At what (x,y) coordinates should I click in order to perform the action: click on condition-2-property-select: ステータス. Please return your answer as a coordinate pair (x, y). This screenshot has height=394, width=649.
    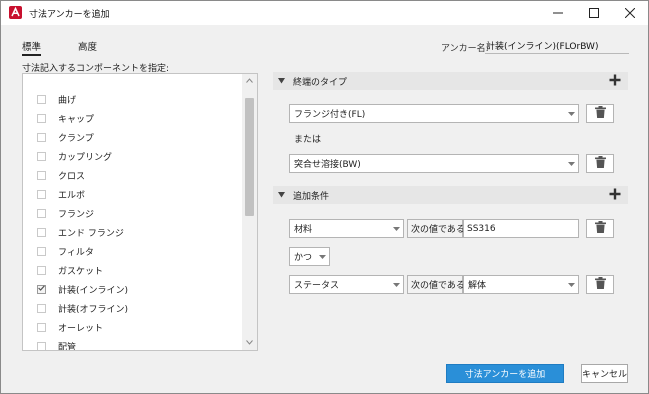
    Looking at the image, I should click on (346, 284).